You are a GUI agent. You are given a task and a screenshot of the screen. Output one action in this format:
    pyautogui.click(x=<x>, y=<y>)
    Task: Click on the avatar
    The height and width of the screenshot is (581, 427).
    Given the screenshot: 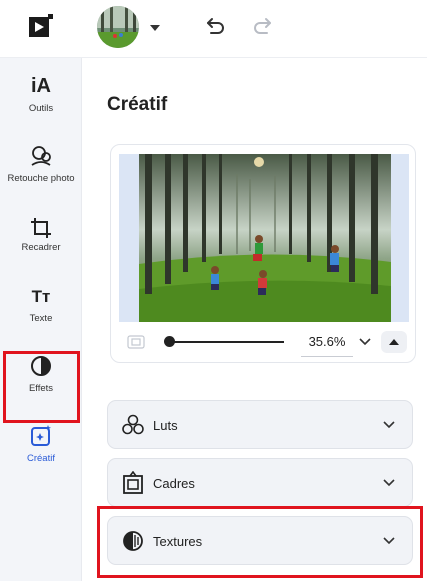 What is the action you would take?
    pyautogui.click(x=118, y=27)
    